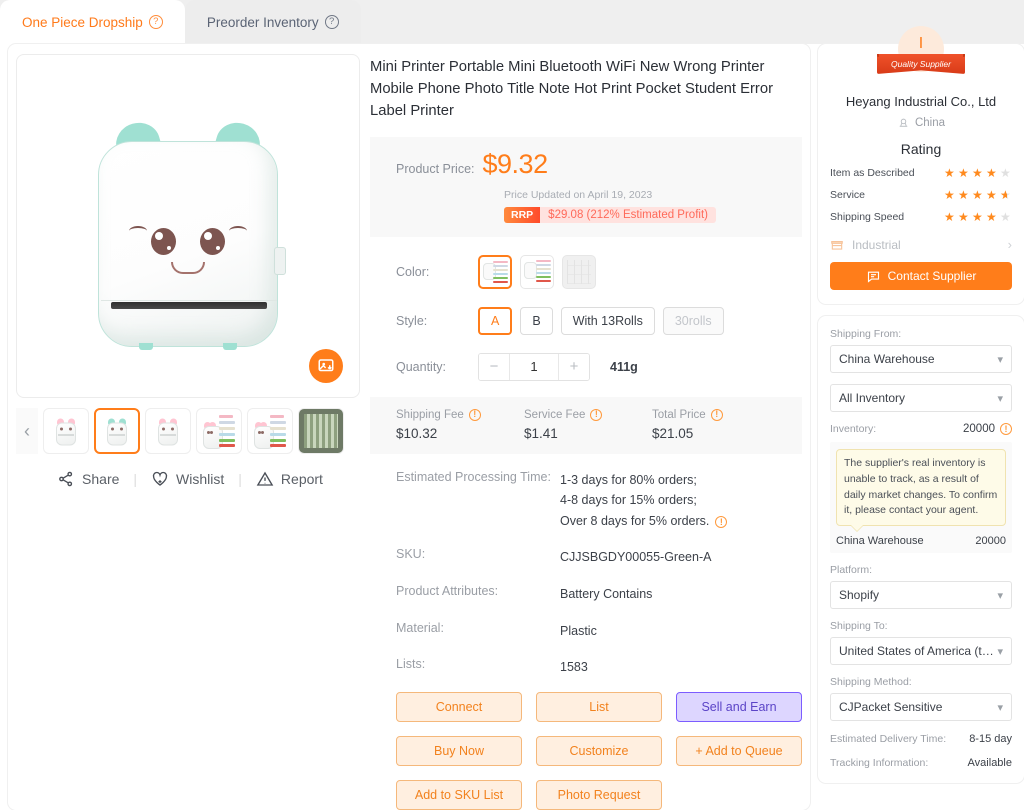 This screenshot has height=810, width=1024. I want to click on warehouse-row: China Warehouse 20000, so click(921, 541).